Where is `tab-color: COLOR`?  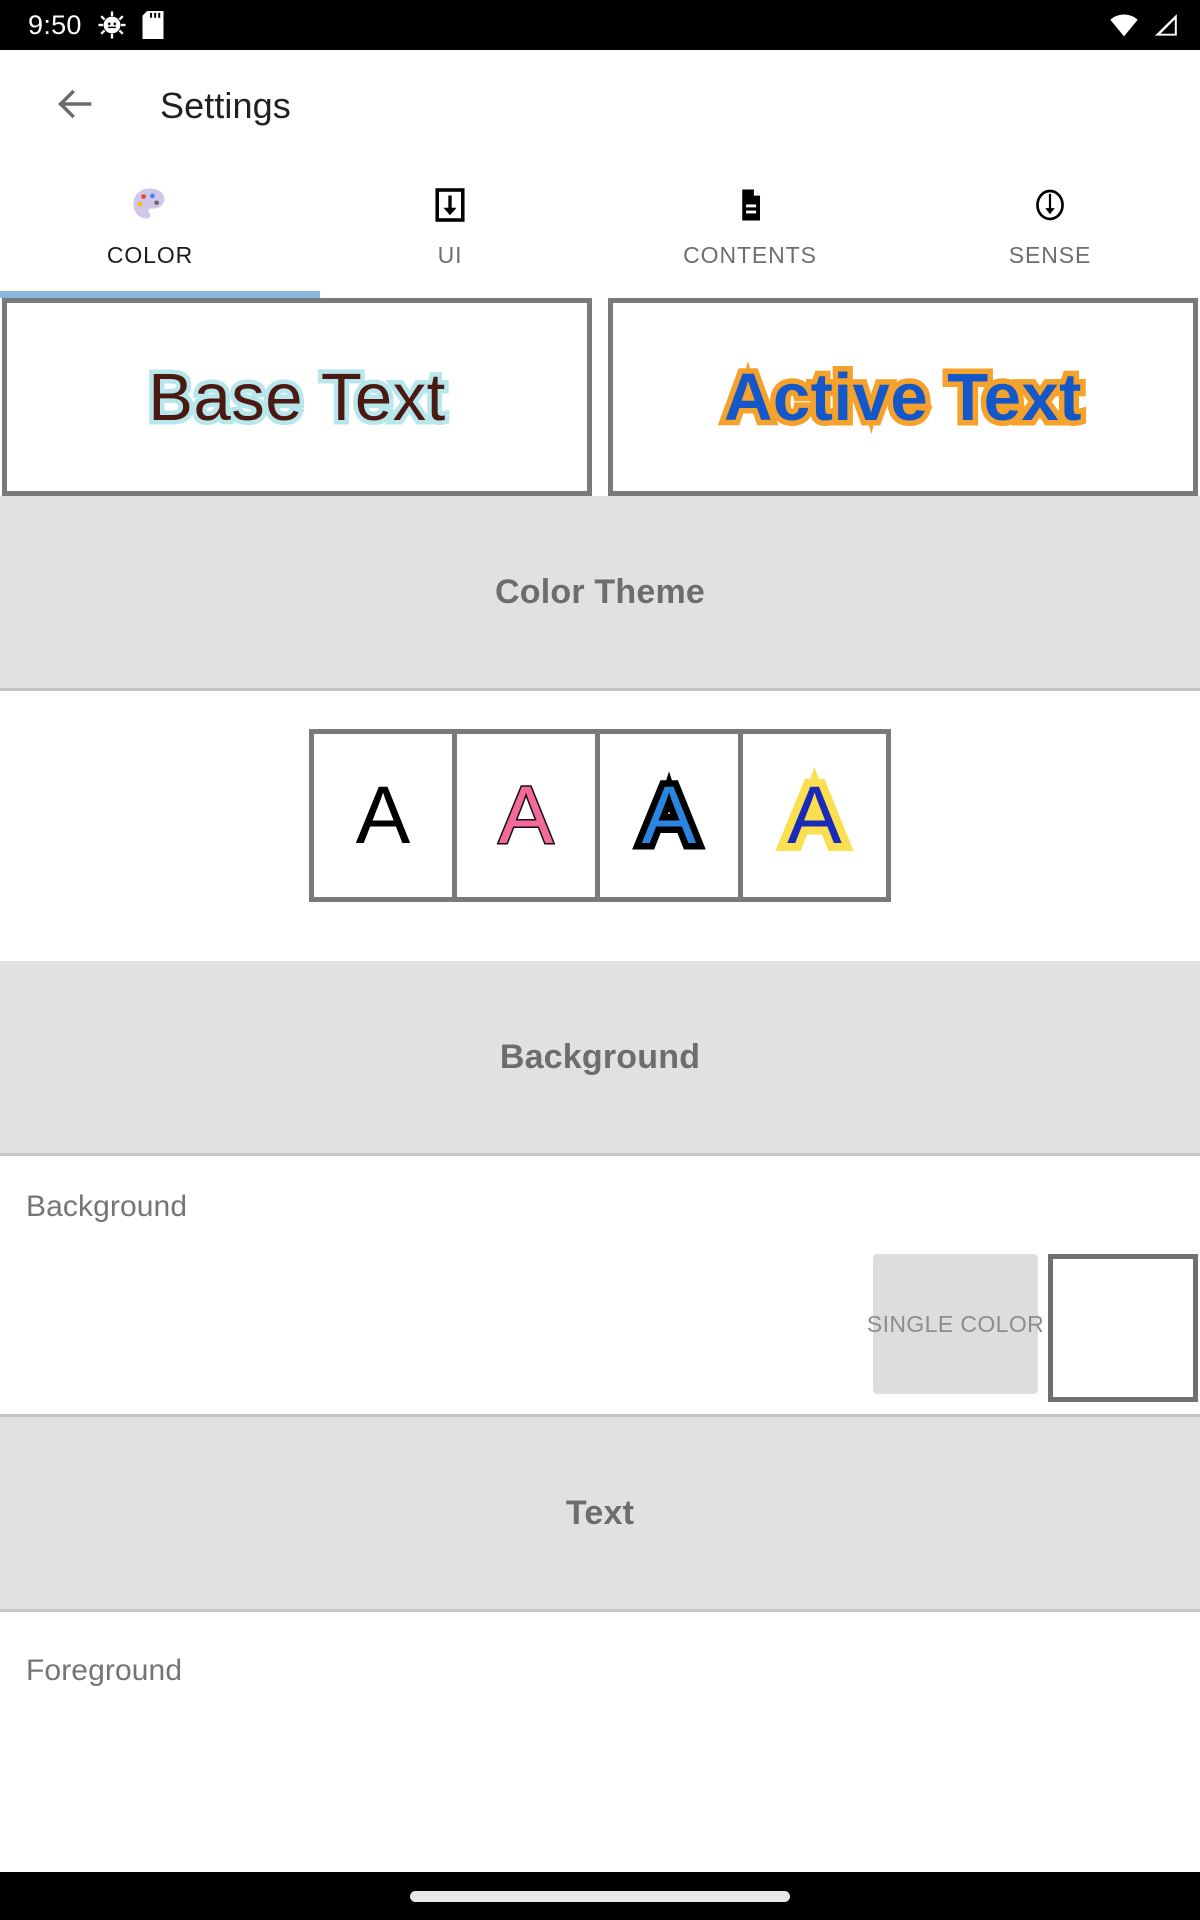
tab-color: COLOR is located at coordinates (150, 230).